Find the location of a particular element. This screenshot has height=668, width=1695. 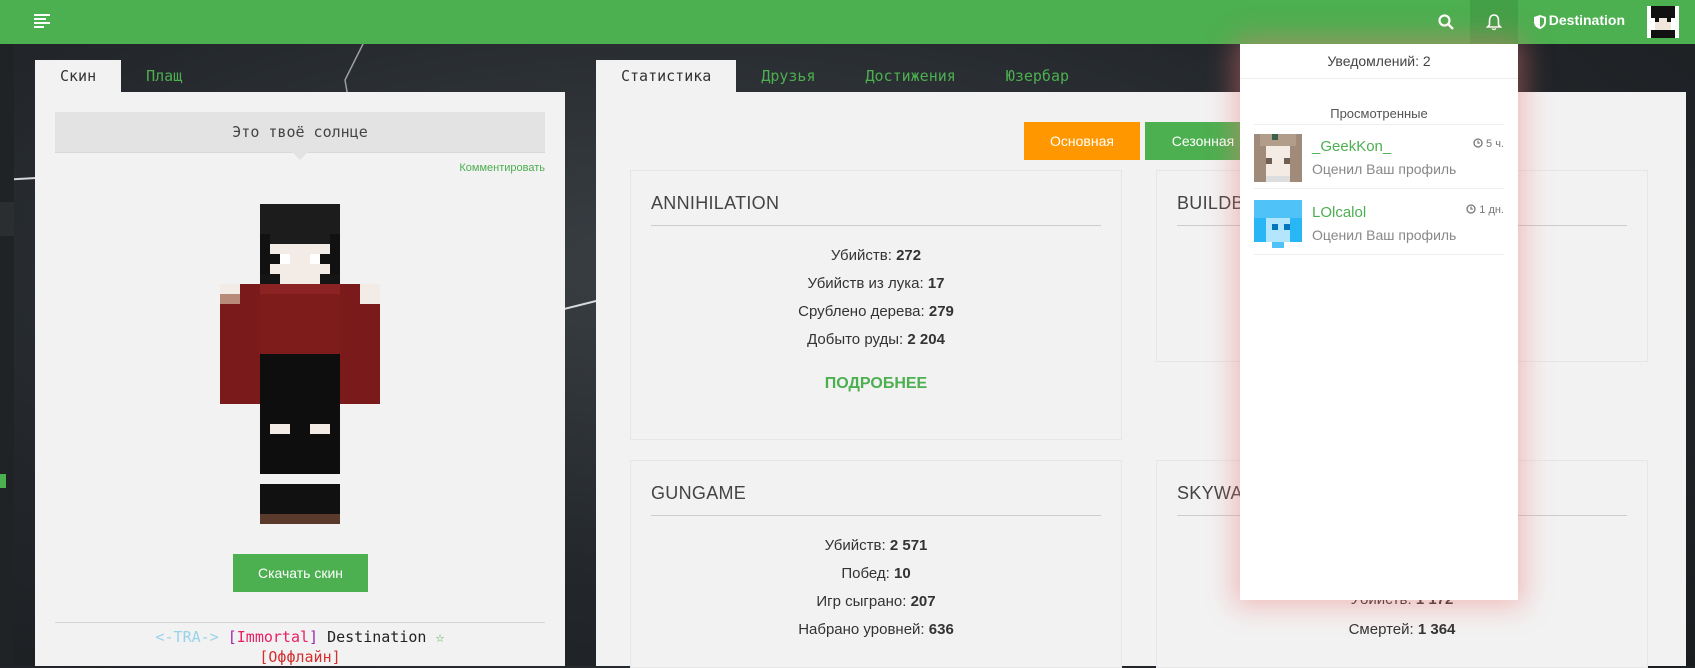

skin-tabs: Скин Плащ is located at coordinates (121, 76).